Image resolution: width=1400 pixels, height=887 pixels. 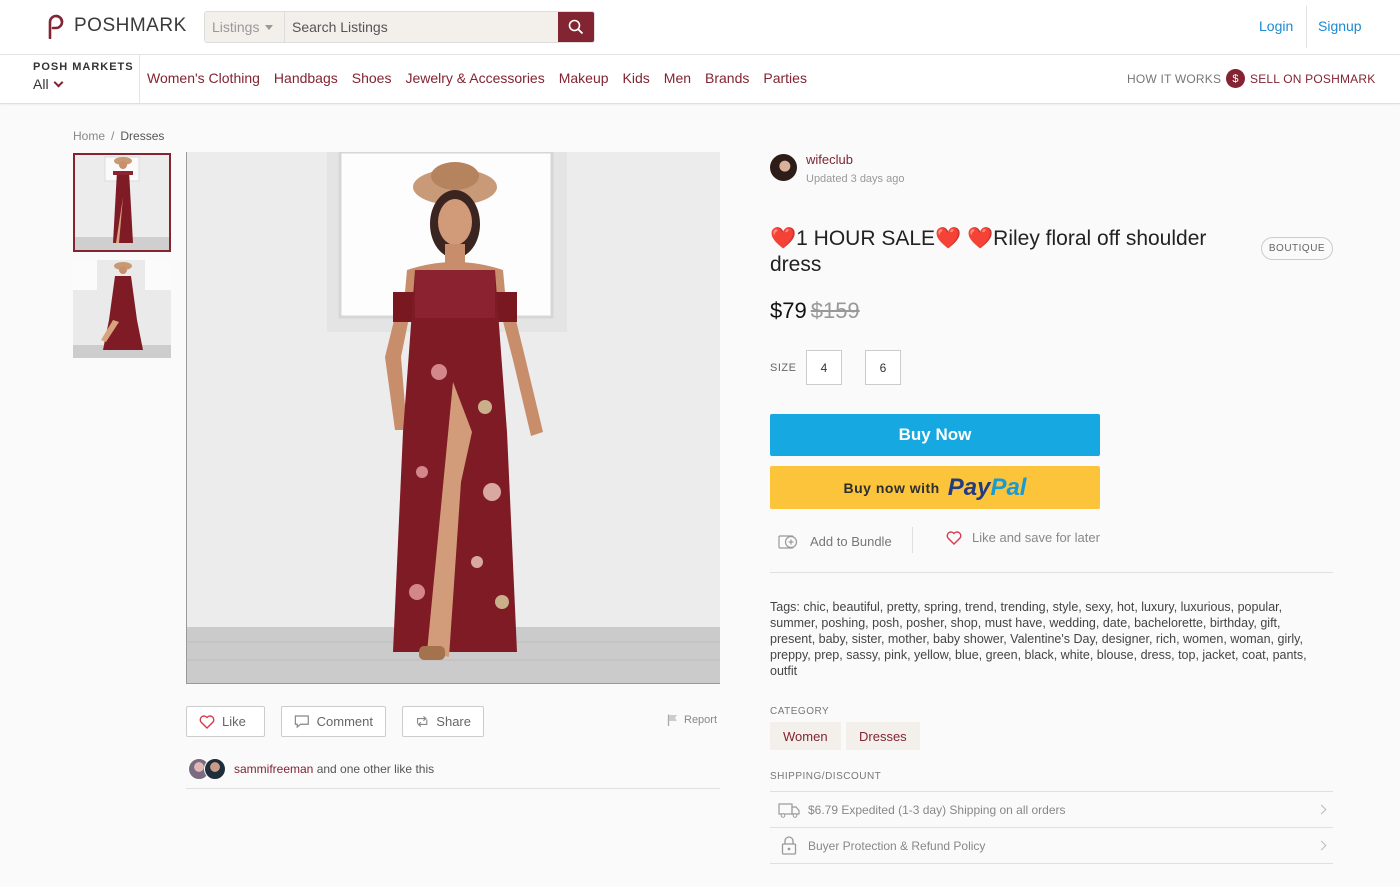 I want to click on flag-icon, so click(x=672, y=720).